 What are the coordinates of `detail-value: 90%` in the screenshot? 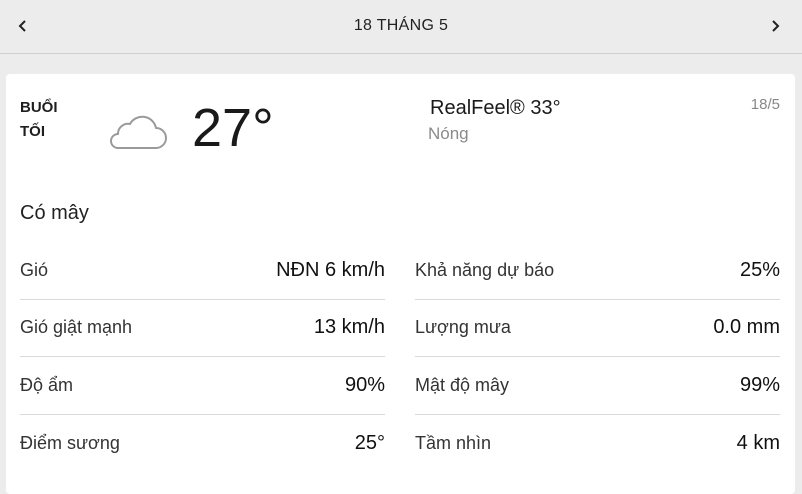 It's located at (364, 384).